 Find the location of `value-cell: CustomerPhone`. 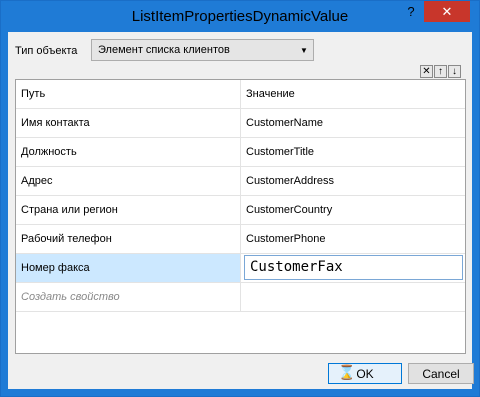

value-cell: CustomerPhone is located at coordinates (353, 239).